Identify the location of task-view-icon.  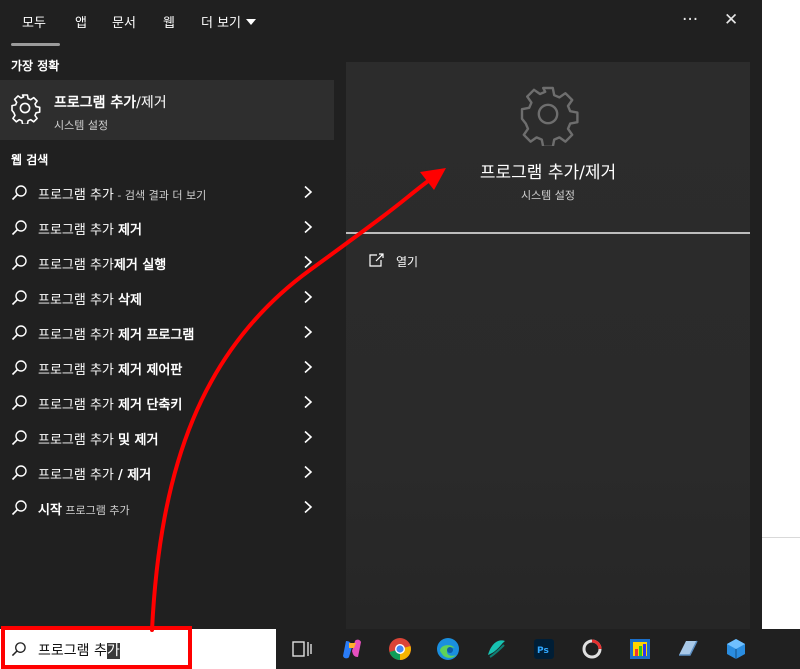
(302, 649).